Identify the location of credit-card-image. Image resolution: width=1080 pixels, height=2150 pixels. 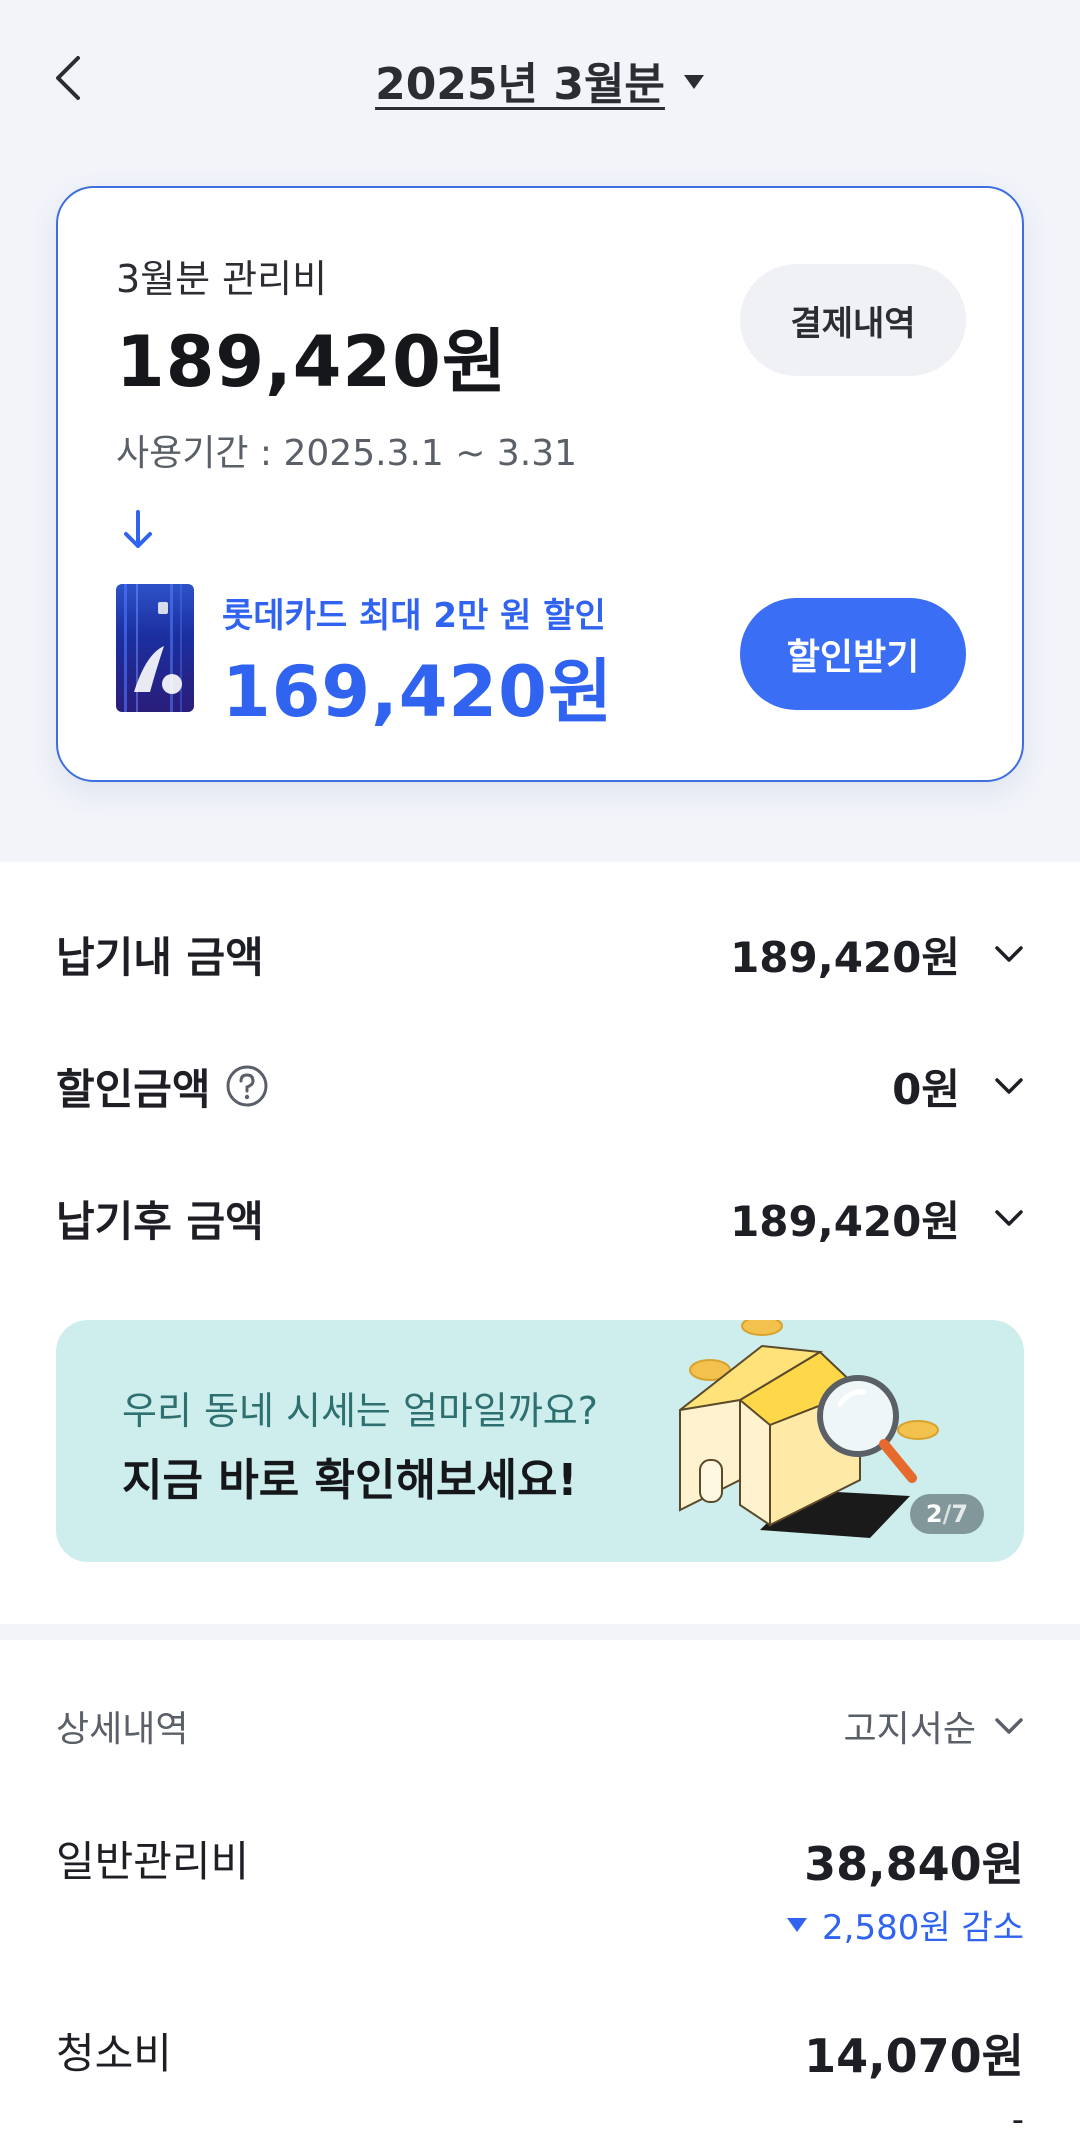
(155, 648).